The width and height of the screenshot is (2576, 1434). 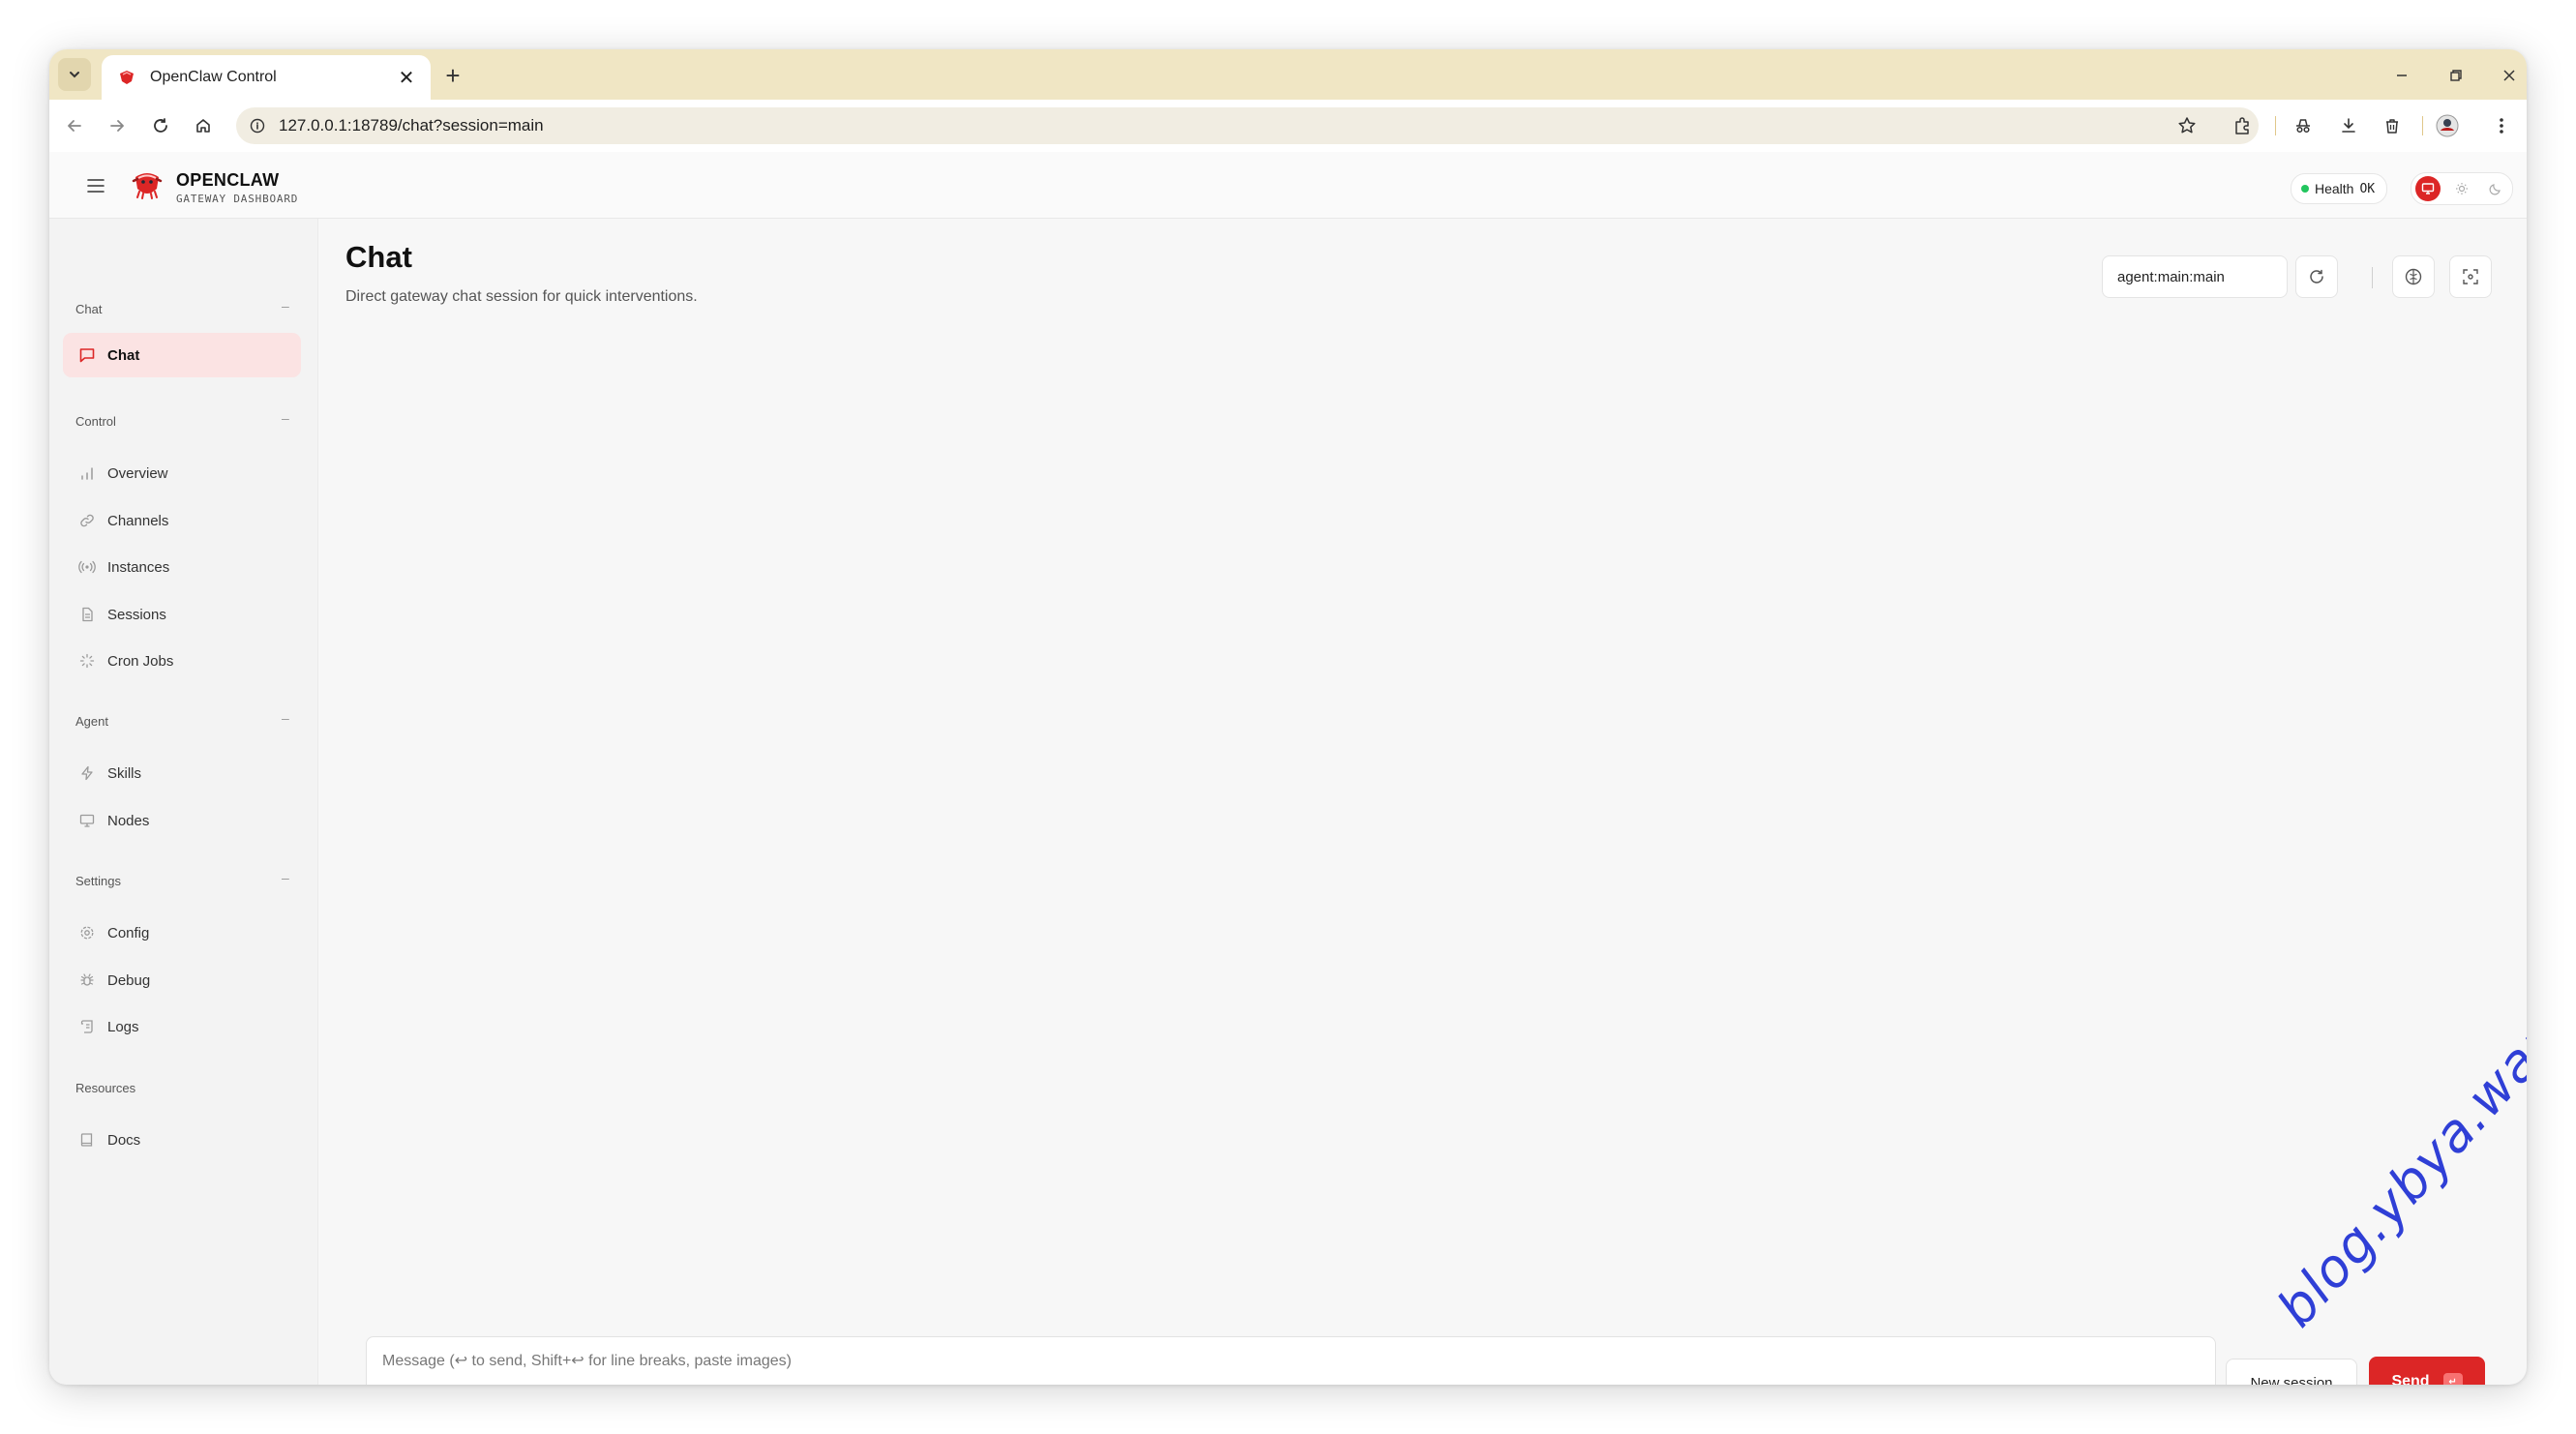 What do you see at coordinates (2410, 1379) in the screenshot?
I see `send-label: Send` at bounding box center [2410, 1379].